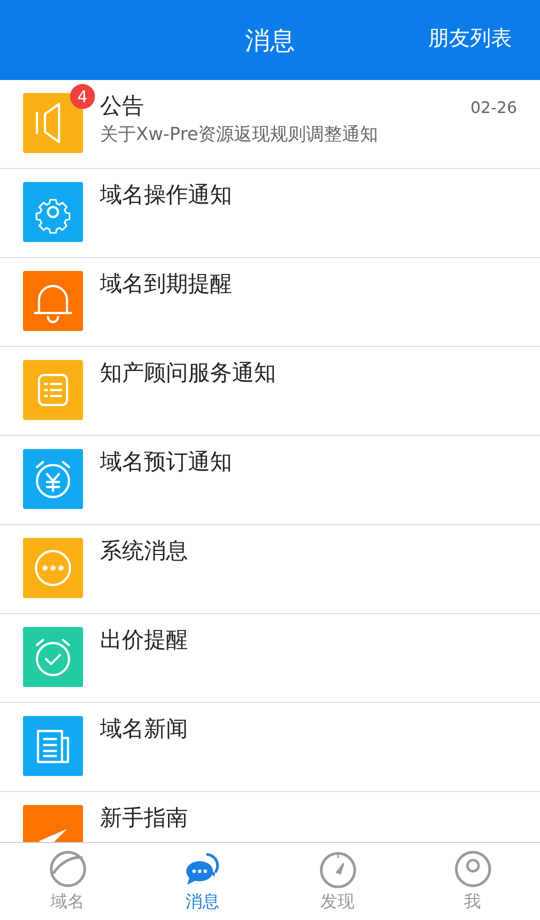 The height and width of the screenshot is (920, 540). What do you see at coordinates (240, 135) in the screenshot?
I see `message-preview: 关于Xw-Pre资源返现规则调整通知` at bounding box center [240, 135].